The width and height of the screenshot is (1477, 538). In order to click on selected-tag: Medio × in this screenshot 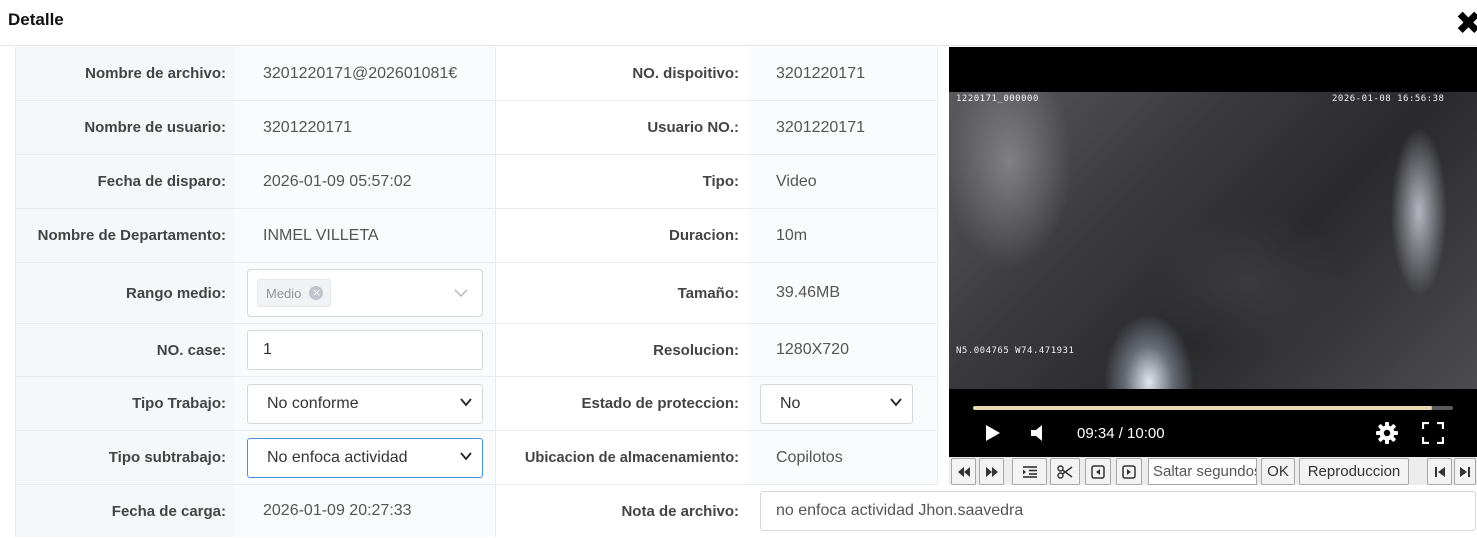, I will do `click(294, 293)`.